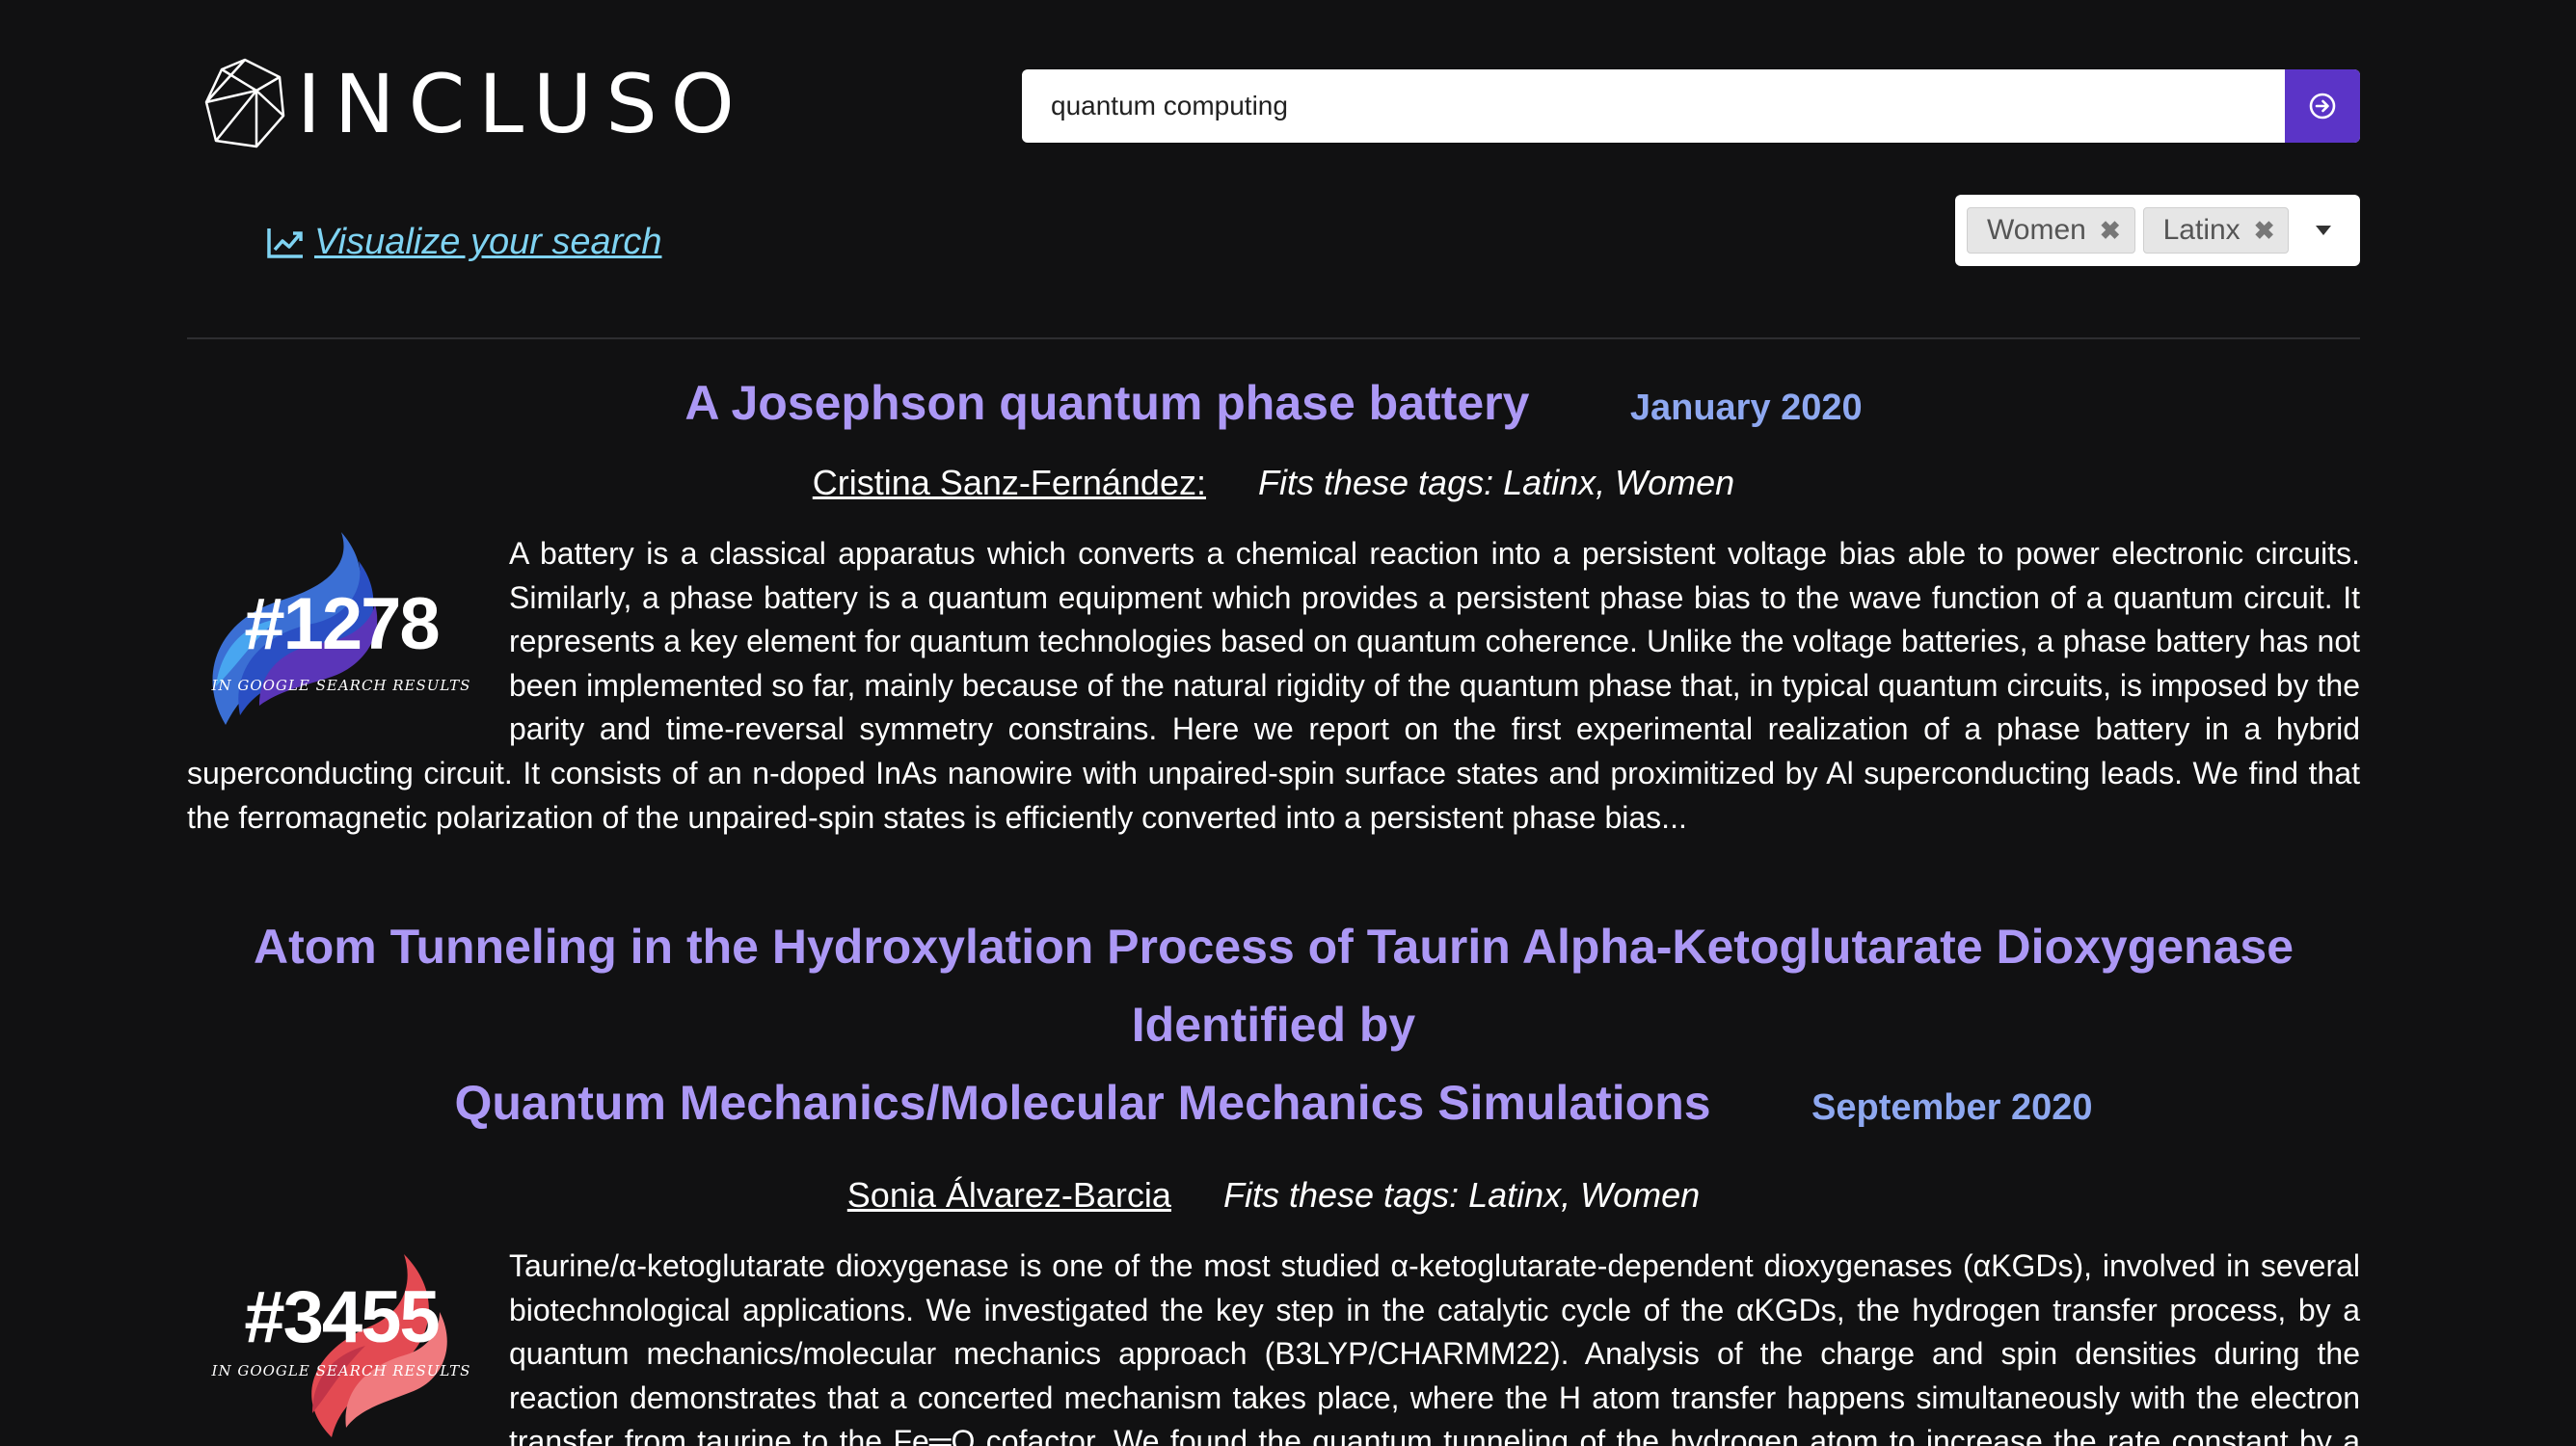  I want to click on tag-chip-latinx: Latinx ✖, so click(2216, 230).